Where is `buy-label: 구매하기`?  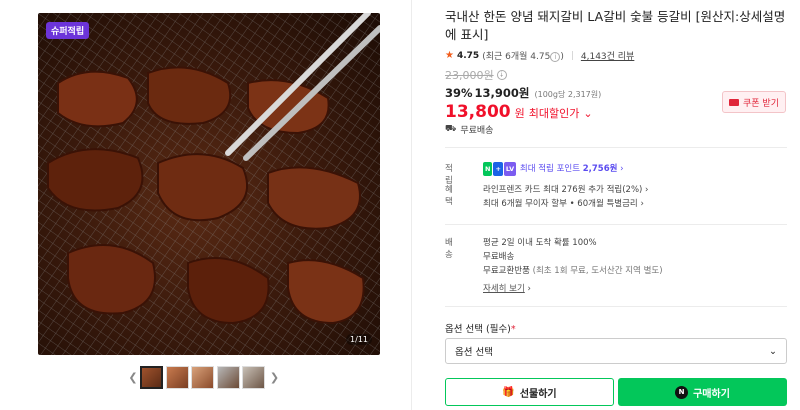 buy-label: 구매하기 is located at coordinates (711, 394).